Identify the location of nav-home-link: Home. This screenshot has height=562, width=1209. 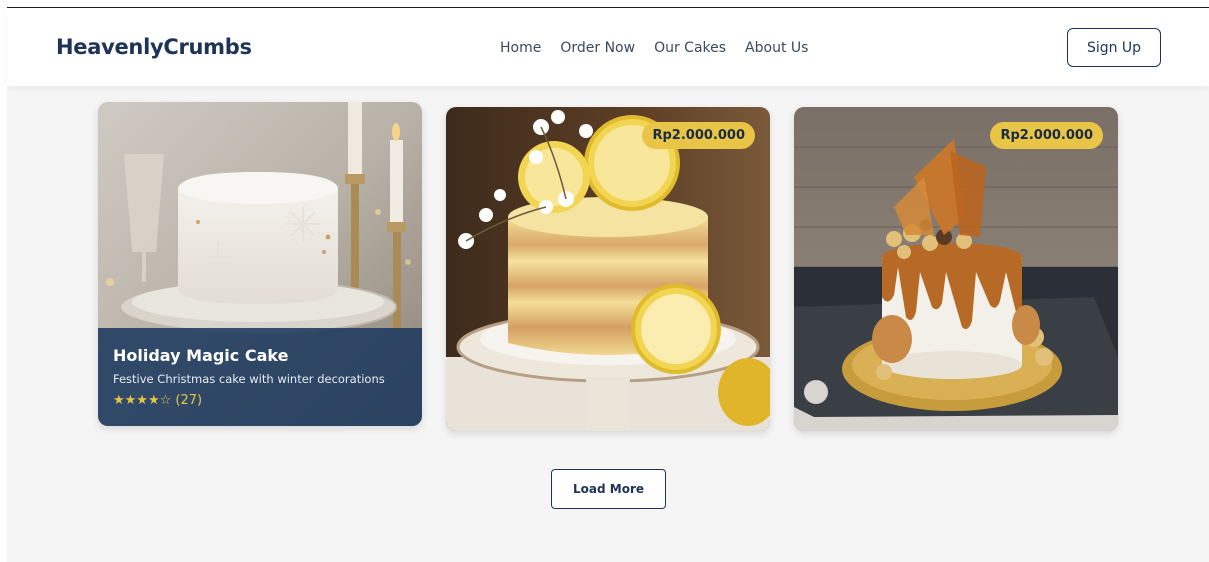
(520, 48).